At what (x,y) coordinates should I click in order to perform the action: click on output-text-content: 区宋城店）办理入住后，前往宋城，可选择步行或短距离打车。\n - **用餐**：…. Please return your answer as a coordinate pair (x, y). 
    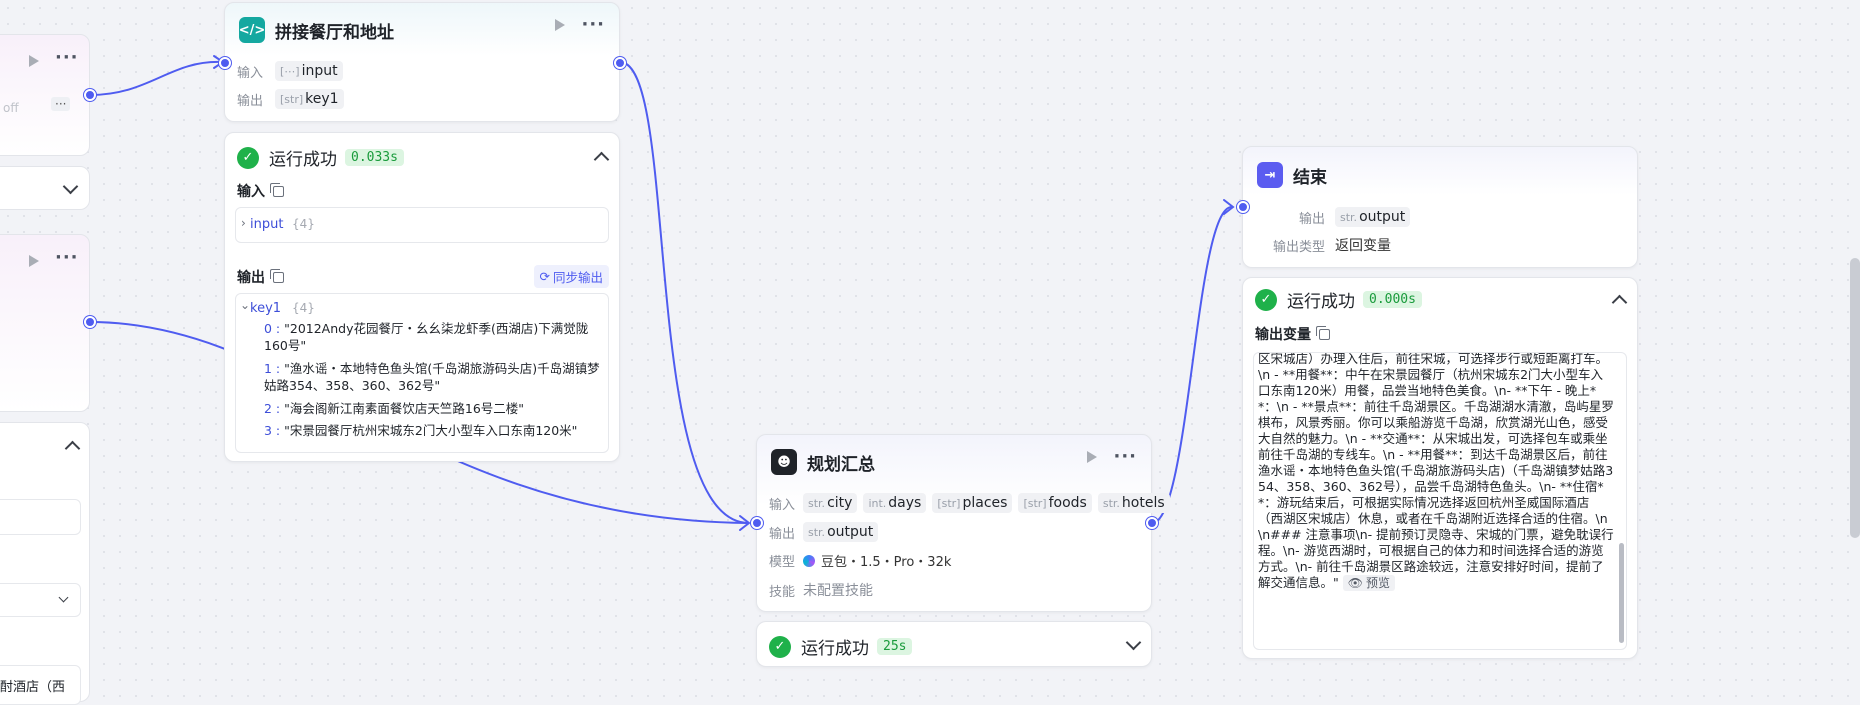
    Looking at the image, I should click on (1436, 471).